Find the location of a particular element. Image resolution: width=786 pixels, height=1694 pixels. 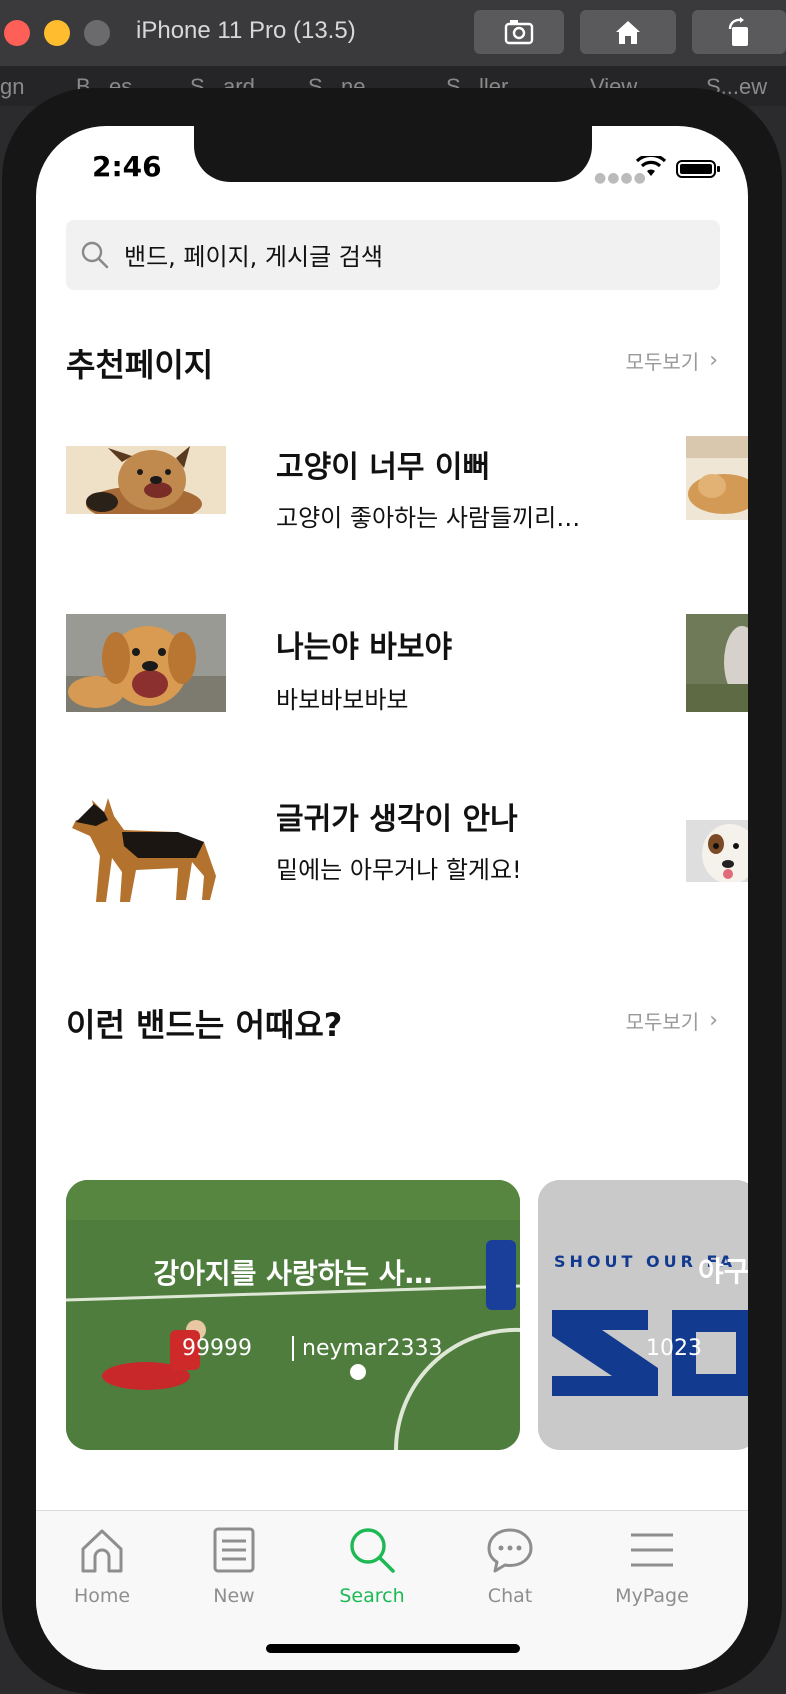

page-description: 바보바보바보 is located at coordinates (342, 700).